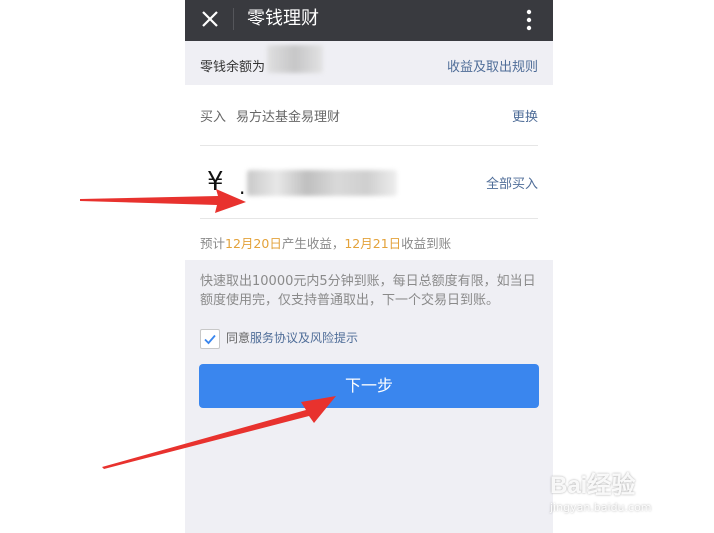  What do you see at coordinates (369, 63) in the screenshot?
I see `balance-row: 零钱余额为 收益及取出规则` at bounding box center [369, 63].